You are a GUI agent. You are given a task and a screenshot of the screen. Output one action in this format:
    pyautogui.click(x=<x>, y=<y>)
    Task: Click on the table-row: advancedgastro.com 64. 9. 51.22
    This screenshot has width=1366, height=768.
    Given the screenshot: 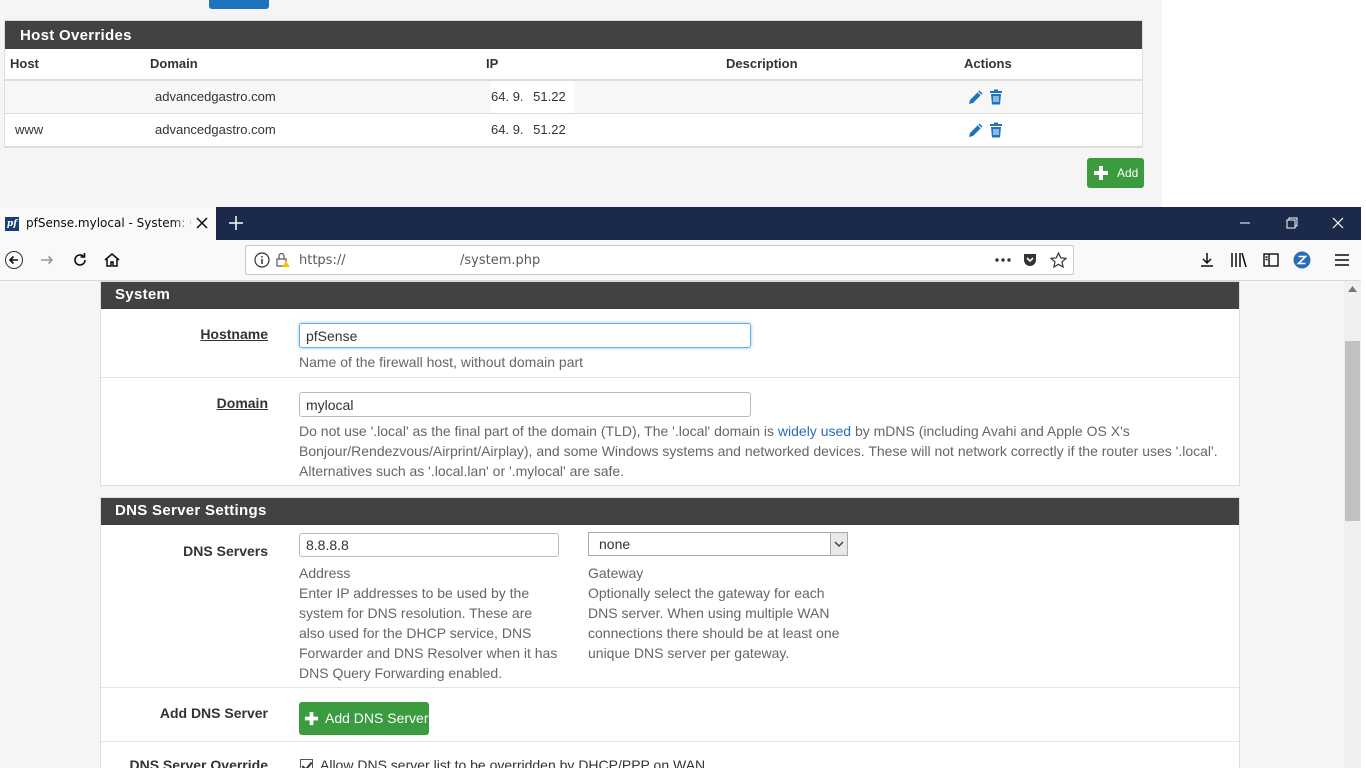 What is the action you would take?
    pyautogui.click(x=573, y=97)
    